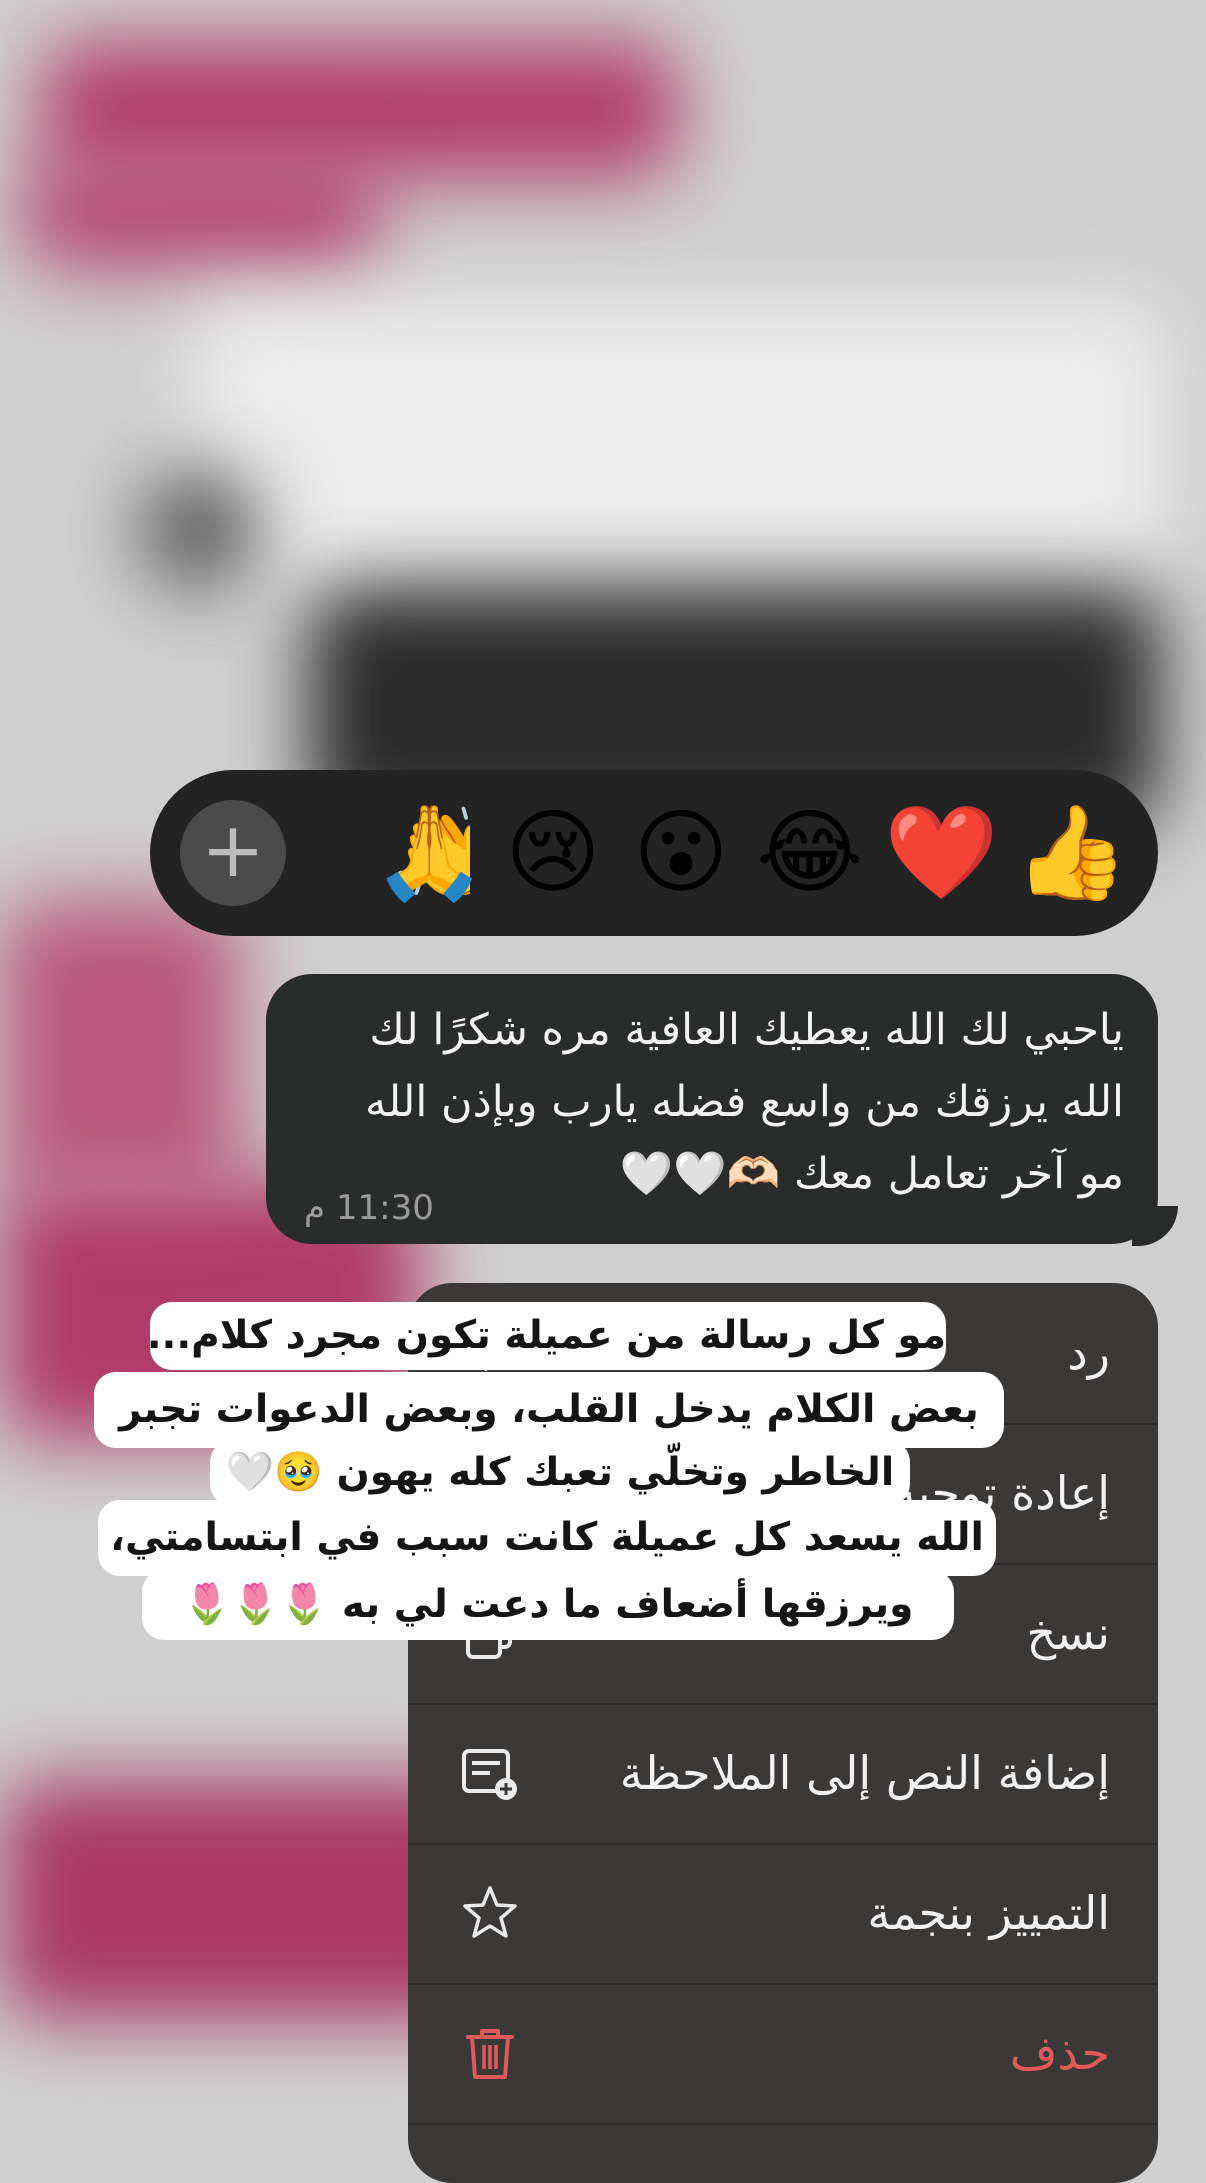  Describe the element at coordinates (233, 853) in the screenshot. I see `add-reaction-button: +` at that location.